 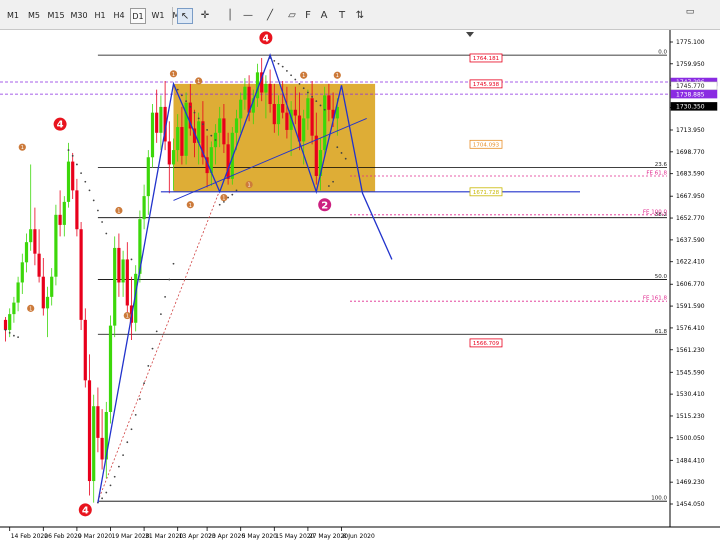 What do you see at coordinates (661, 332) in the screenshot?
I see `fib-level-label: 61.8` at bounding box center [661, 332].